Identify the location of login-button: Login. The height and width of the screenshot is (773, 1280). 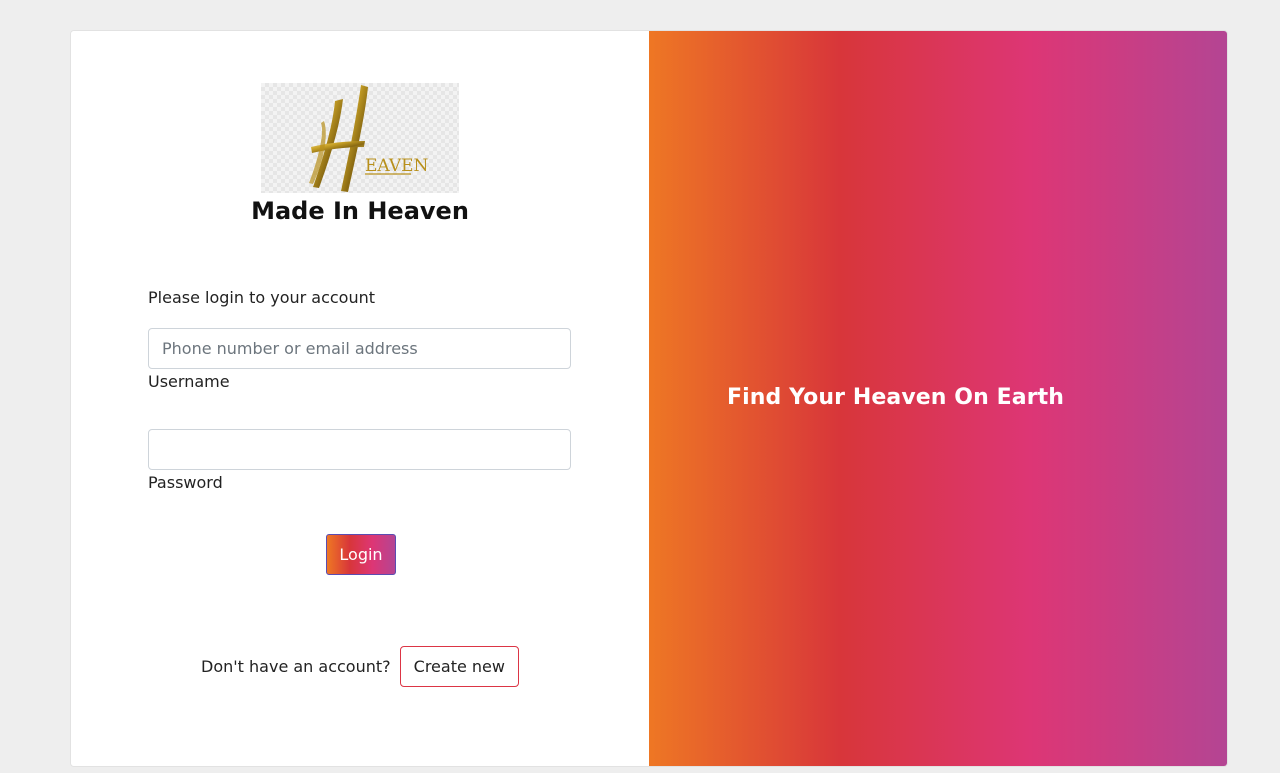
(361, 554).